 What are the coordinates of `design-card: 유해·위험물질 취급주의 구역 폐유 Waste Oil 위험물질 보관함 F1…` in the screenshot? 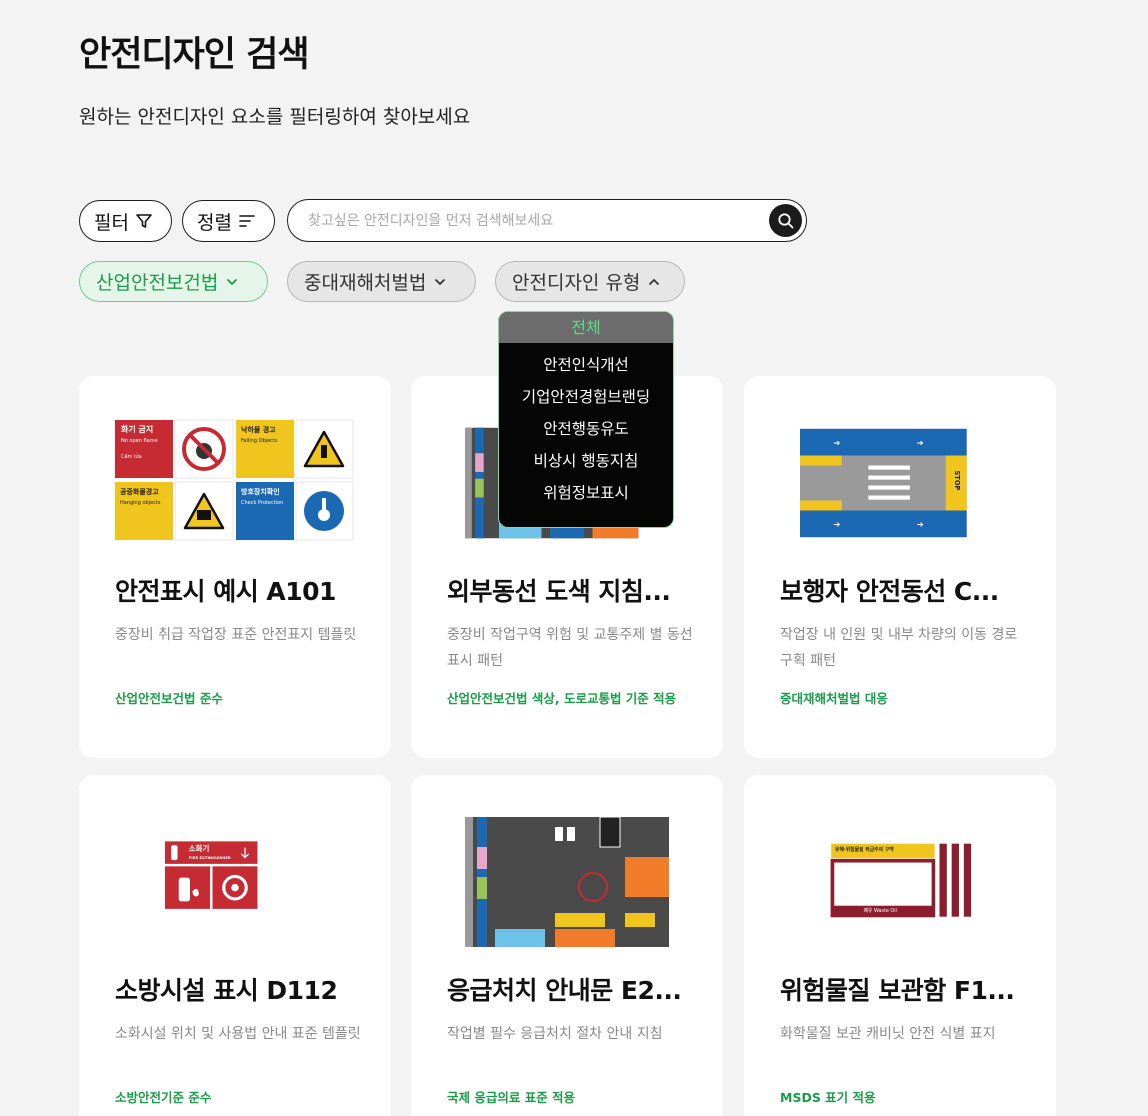 It's located at (900, 945).